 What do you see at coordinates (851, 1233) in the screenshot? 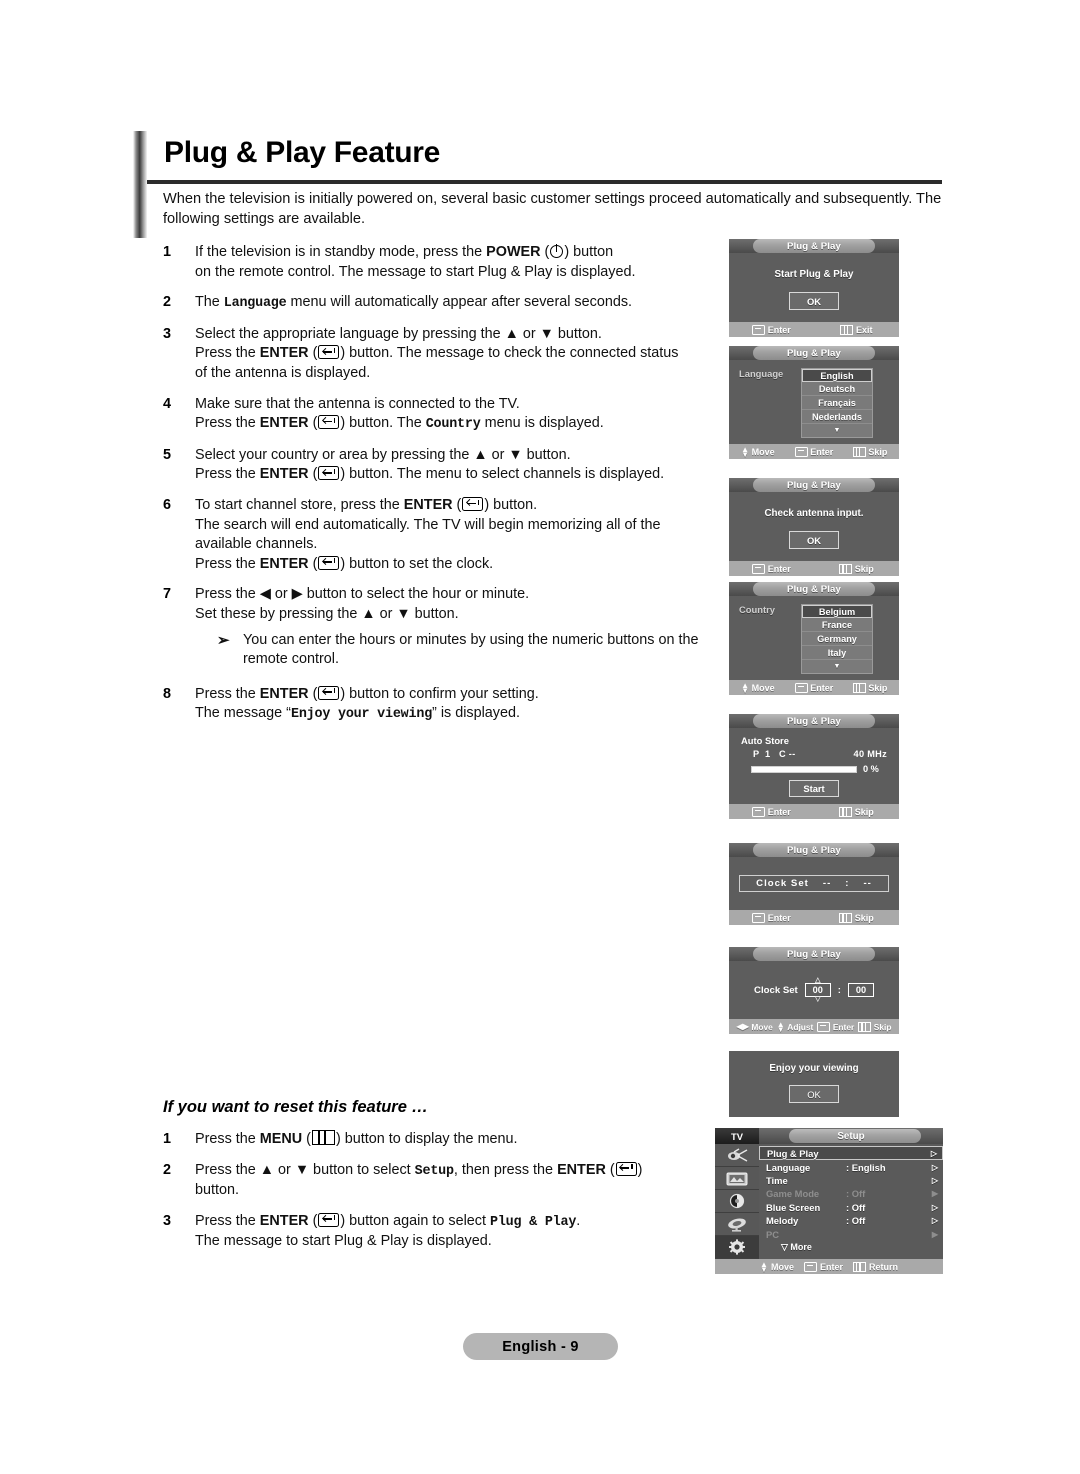
I see `setup-menu-row: PC ▶` at bounding box center [851, 1233].